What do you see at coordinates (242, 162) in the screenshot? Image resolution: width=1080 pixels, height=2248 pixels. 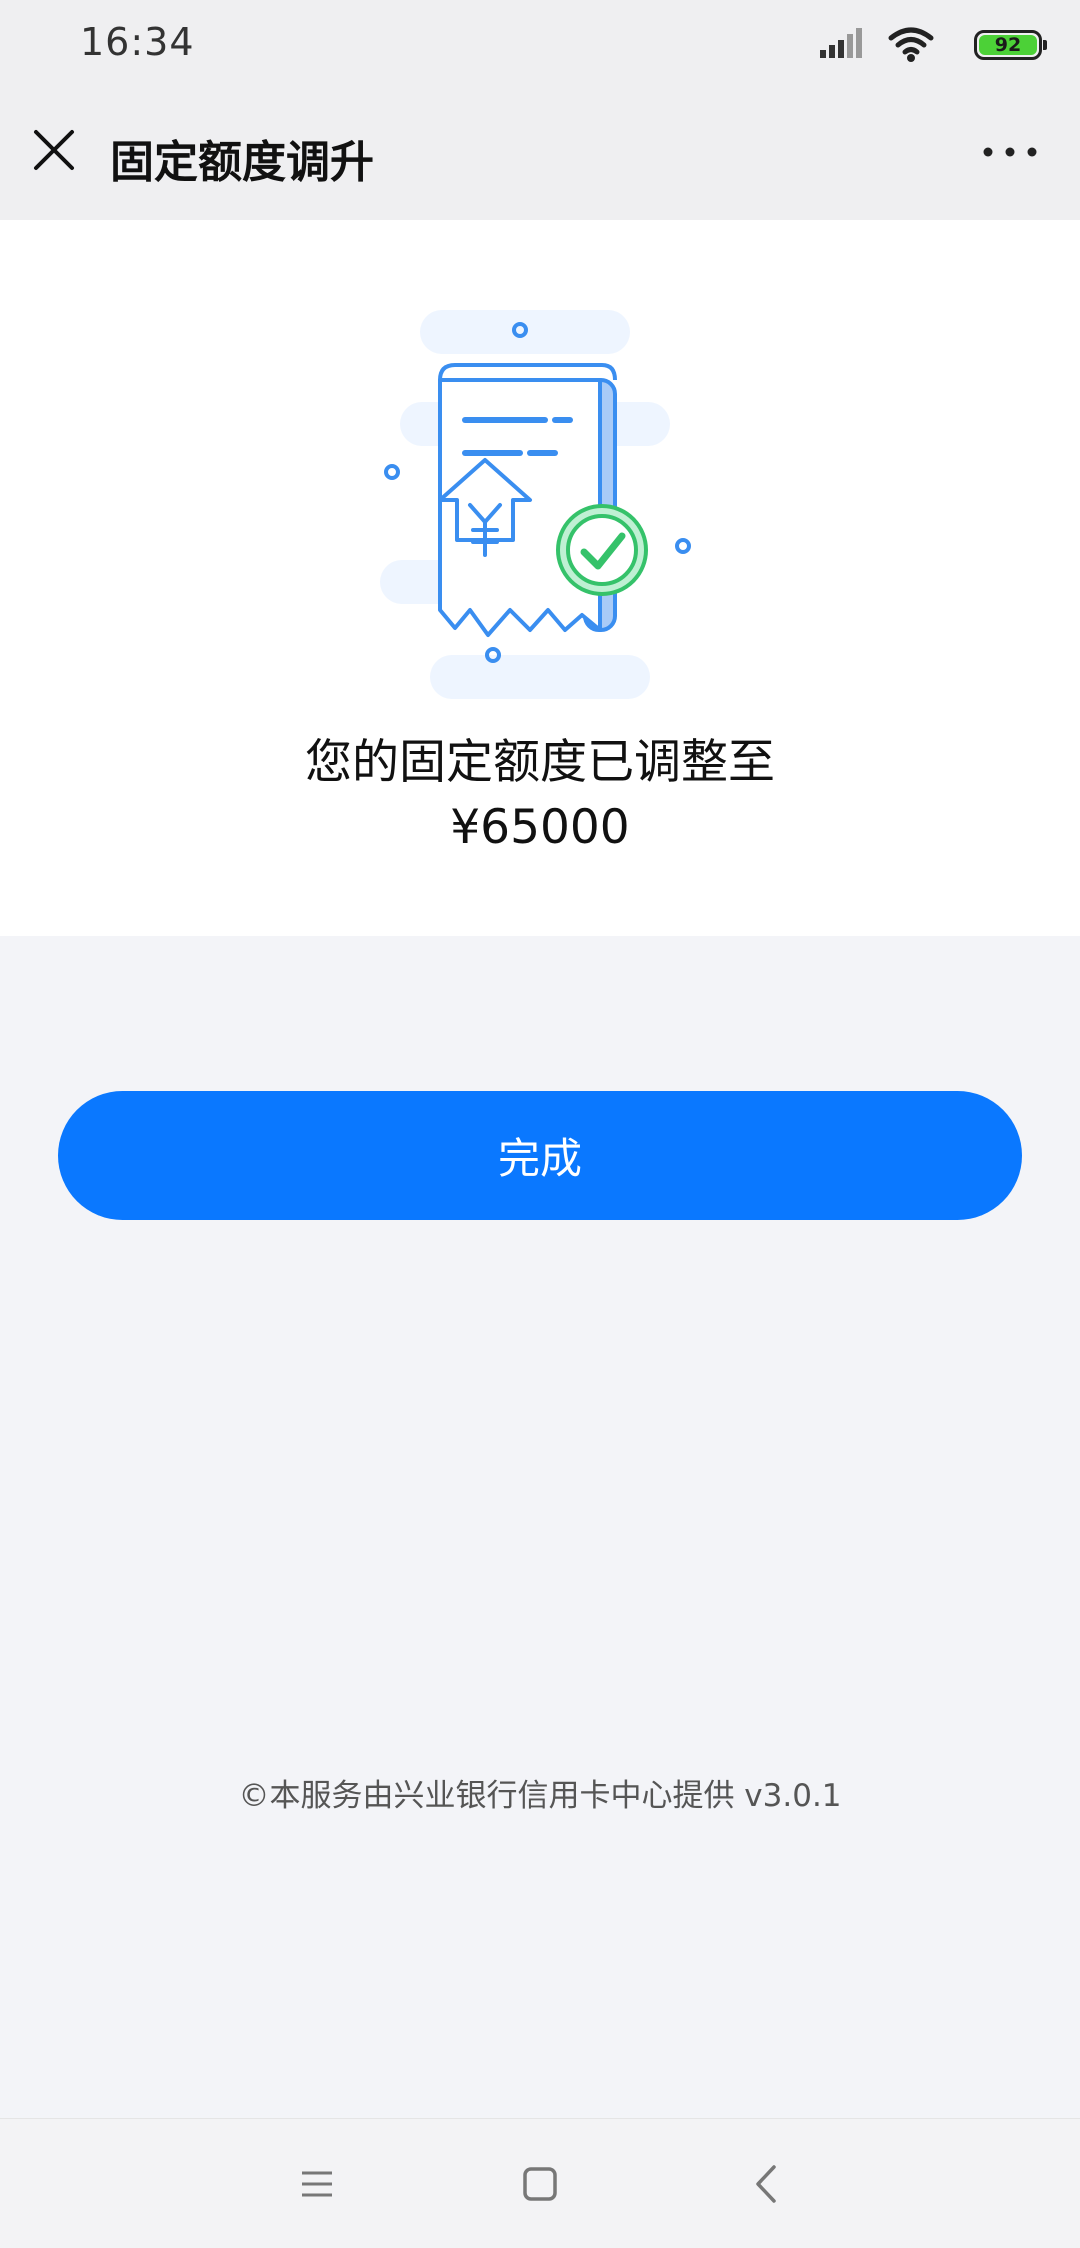 I see `page-title: 固定额度调升` at bounding box center [242, 162].